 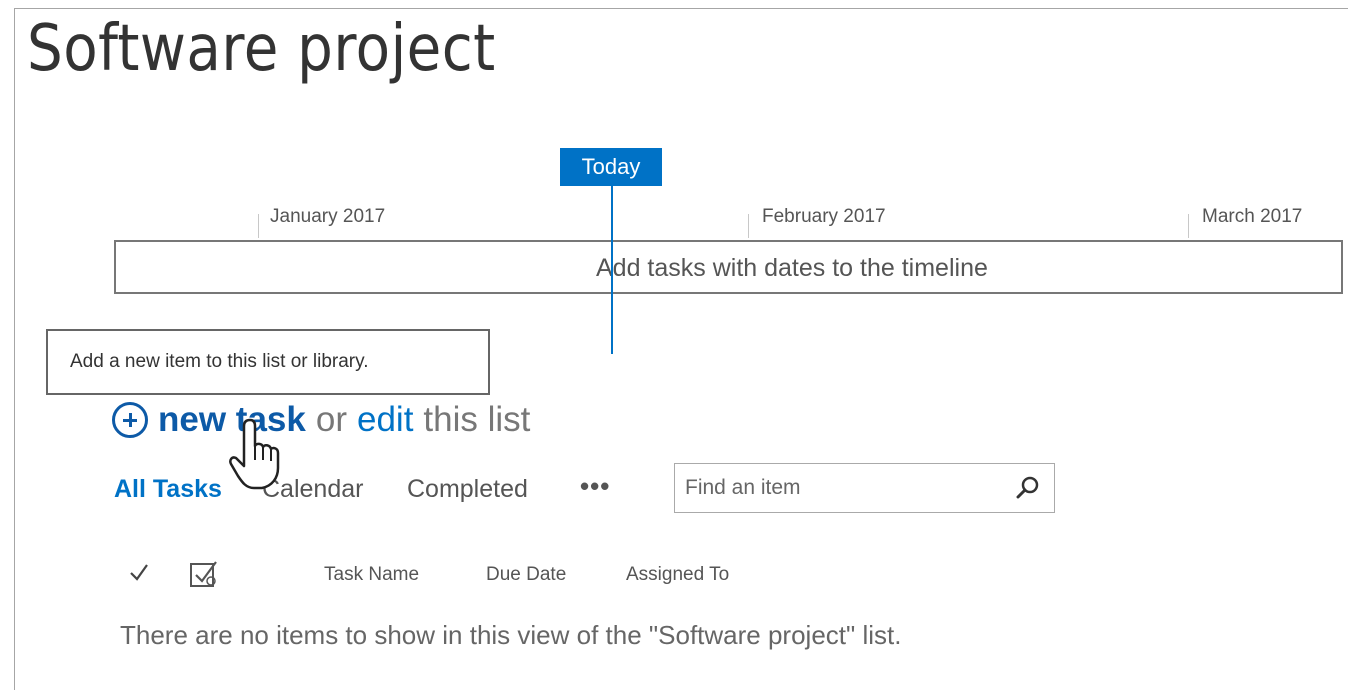 I want to click on list-actions: new task or edit this list, so click(x=321, y=420).